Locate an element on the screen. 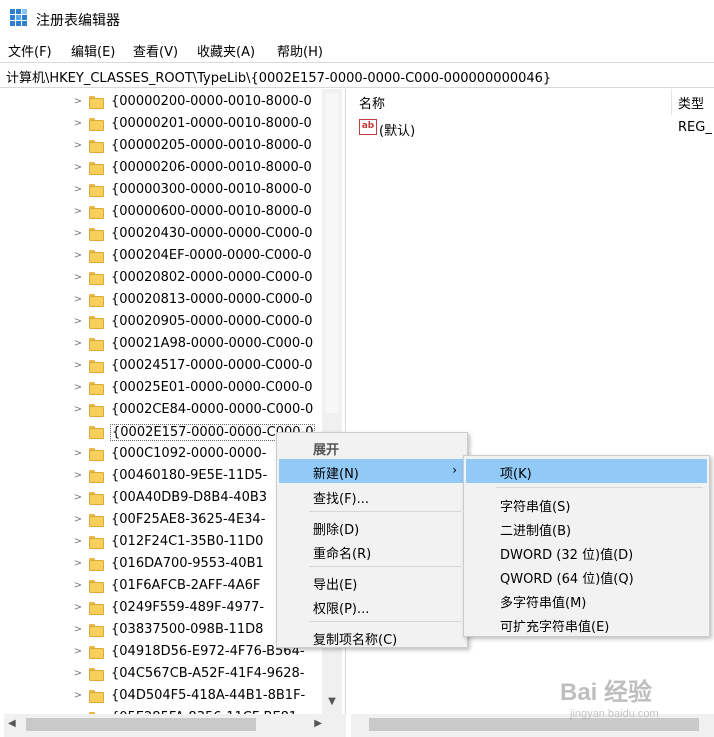 Image resolution: width=714 pixels, height=737 pixels. menu-item-label: 新建(N) is located at coordinates (336, 474).